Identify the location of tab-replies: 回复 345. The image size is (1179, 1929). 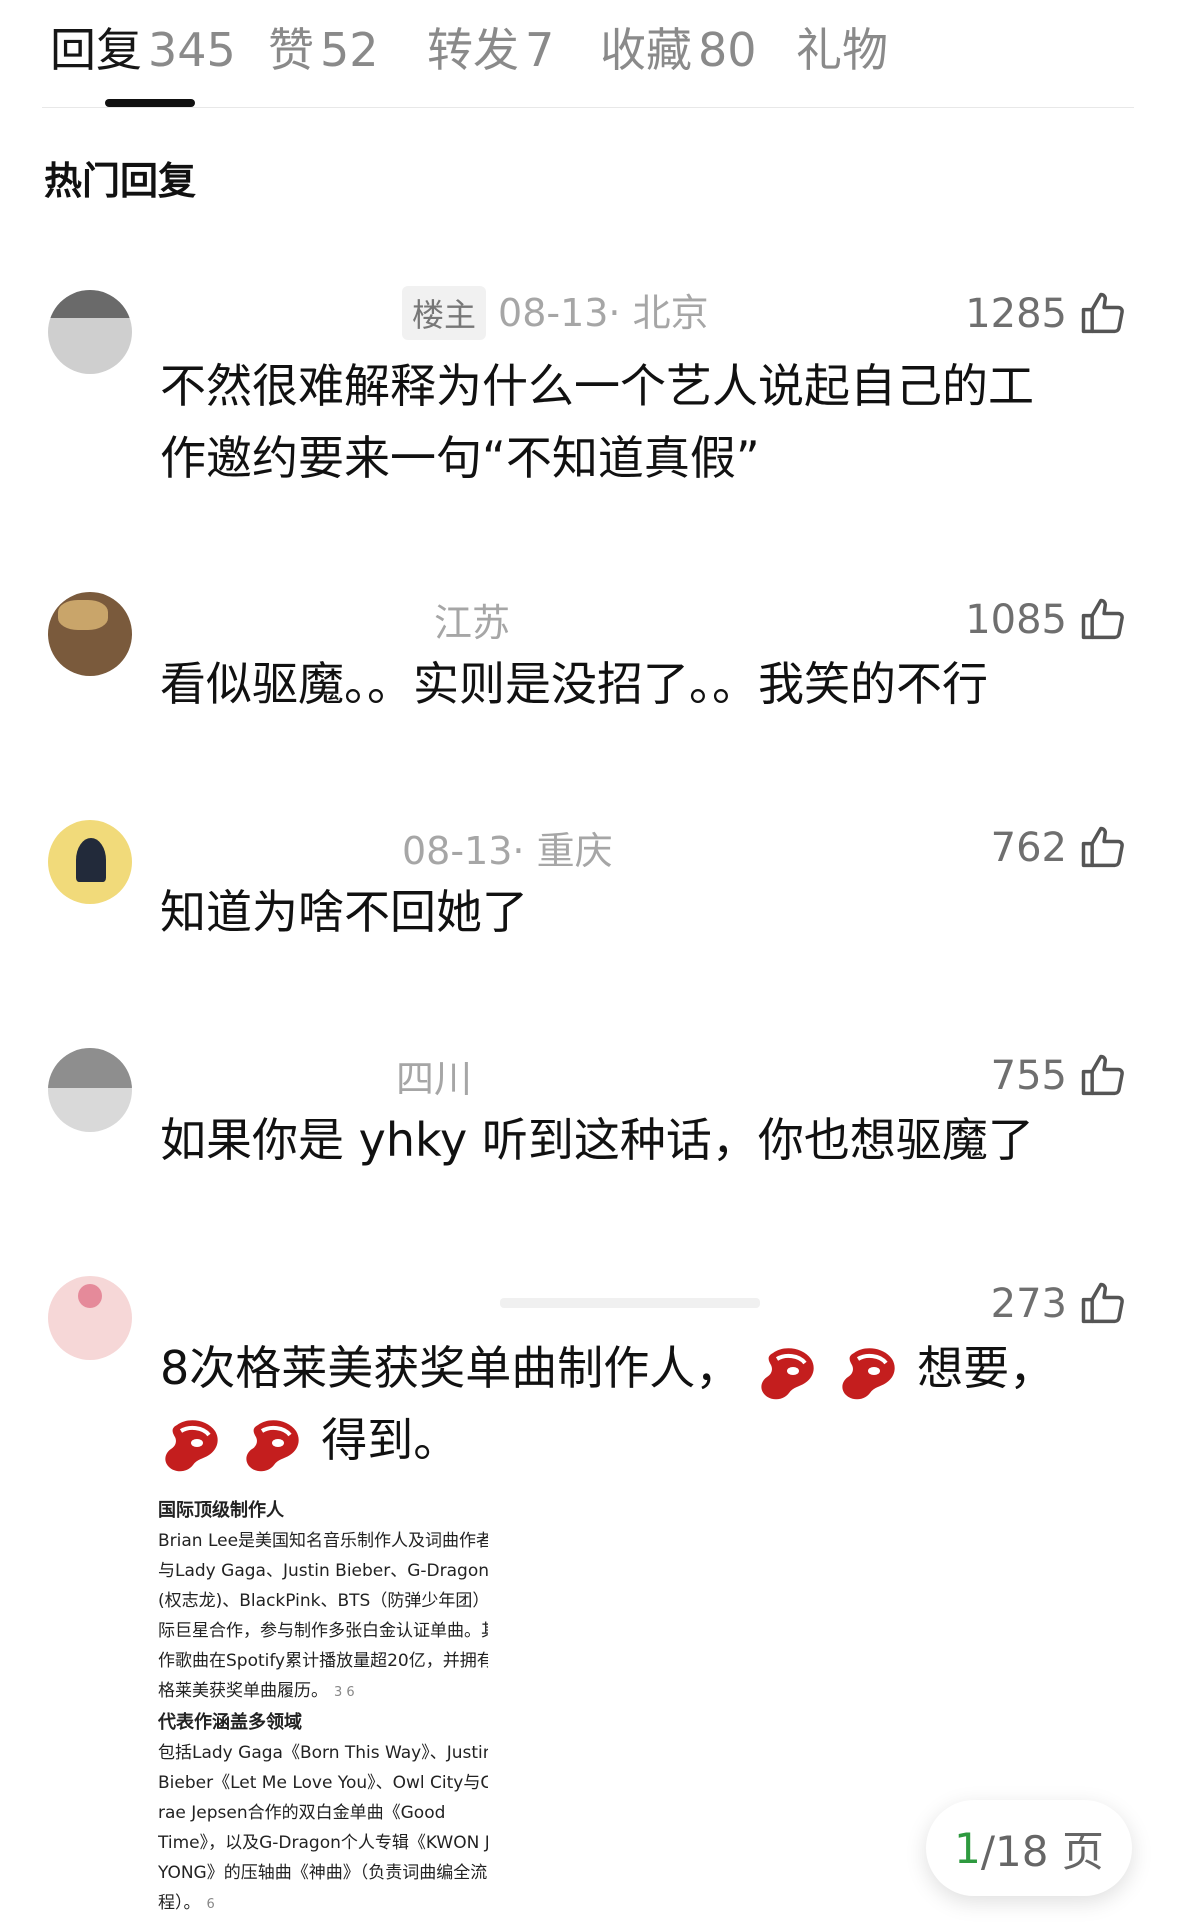
(143, 47).